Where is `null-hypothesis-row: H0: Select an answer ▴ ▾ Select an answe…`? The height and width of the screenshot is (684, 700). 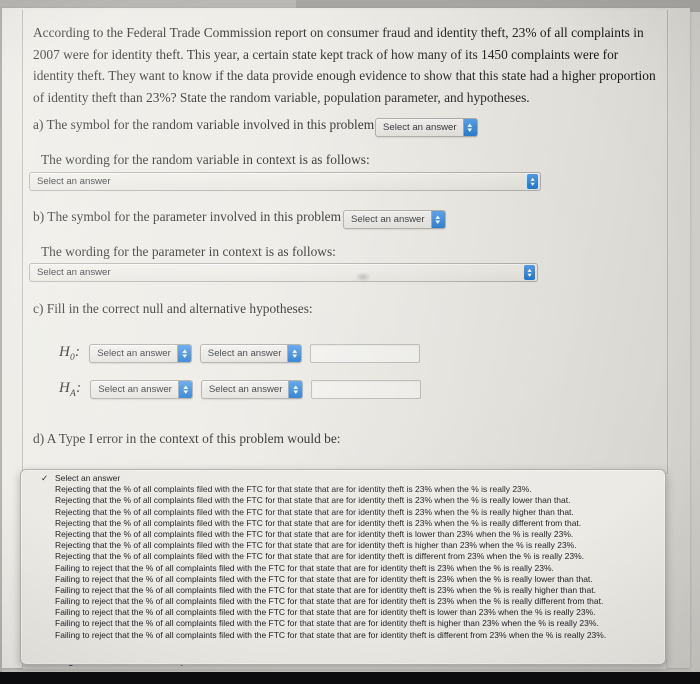
null-hypothesis-row: H0: Select an answer ▴ ▾ Select an answe… is located at coordinates (240, 353).